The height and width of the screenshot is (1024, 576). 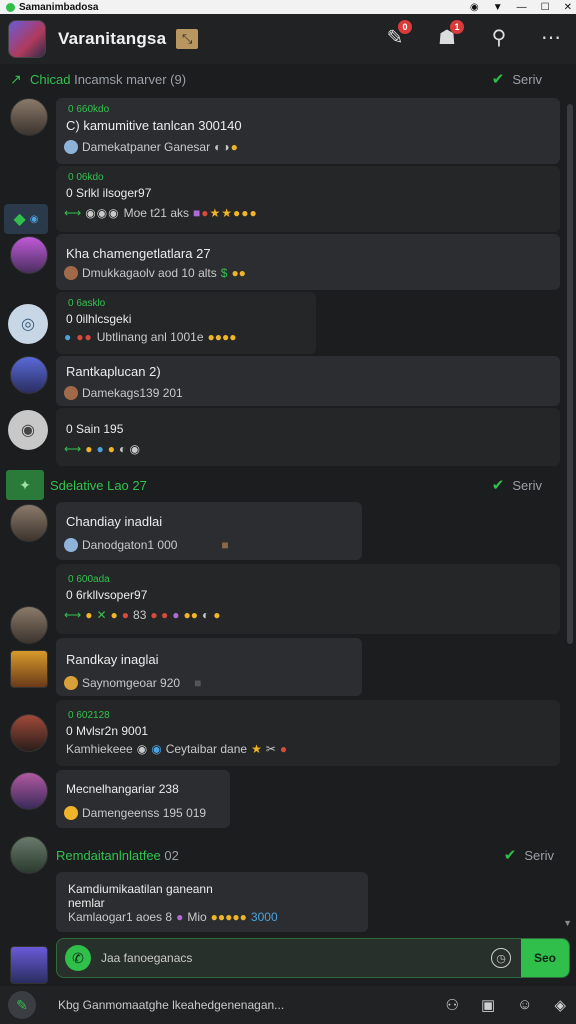 What do you see at coordinates (308, 437) in the screenshot?
I see `message-bubble: 0 Sain 195 ⟷ ● ● ● ◐ ◉` at bounding box center [308, 437].